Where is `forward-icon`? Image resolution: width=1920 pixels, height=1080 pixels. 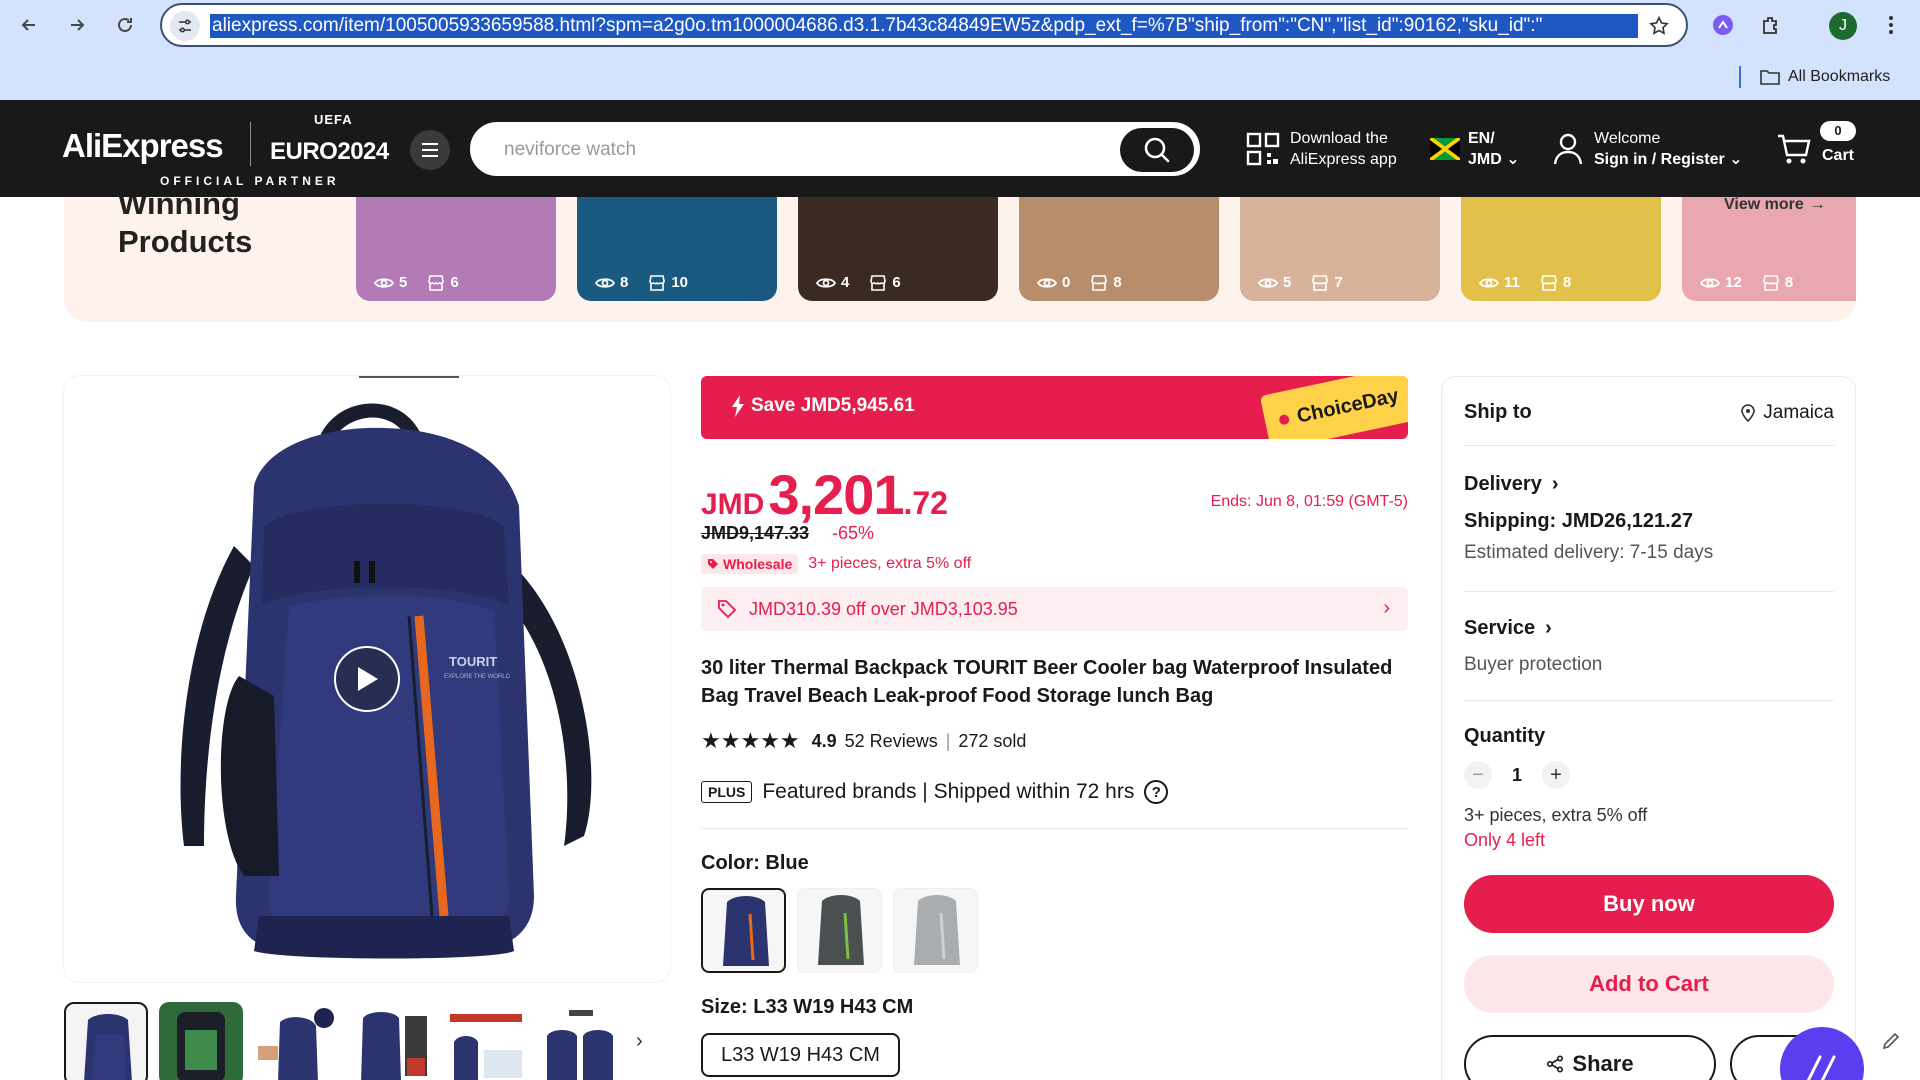
forward-icon is located at coordinates (77, 25).